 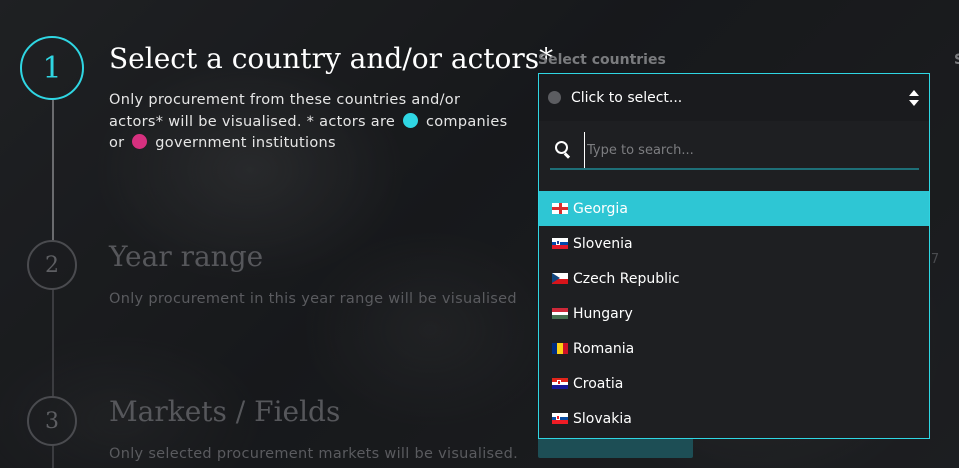 I want to click on step-3-indicator: 3, so click(x=52, y=421).